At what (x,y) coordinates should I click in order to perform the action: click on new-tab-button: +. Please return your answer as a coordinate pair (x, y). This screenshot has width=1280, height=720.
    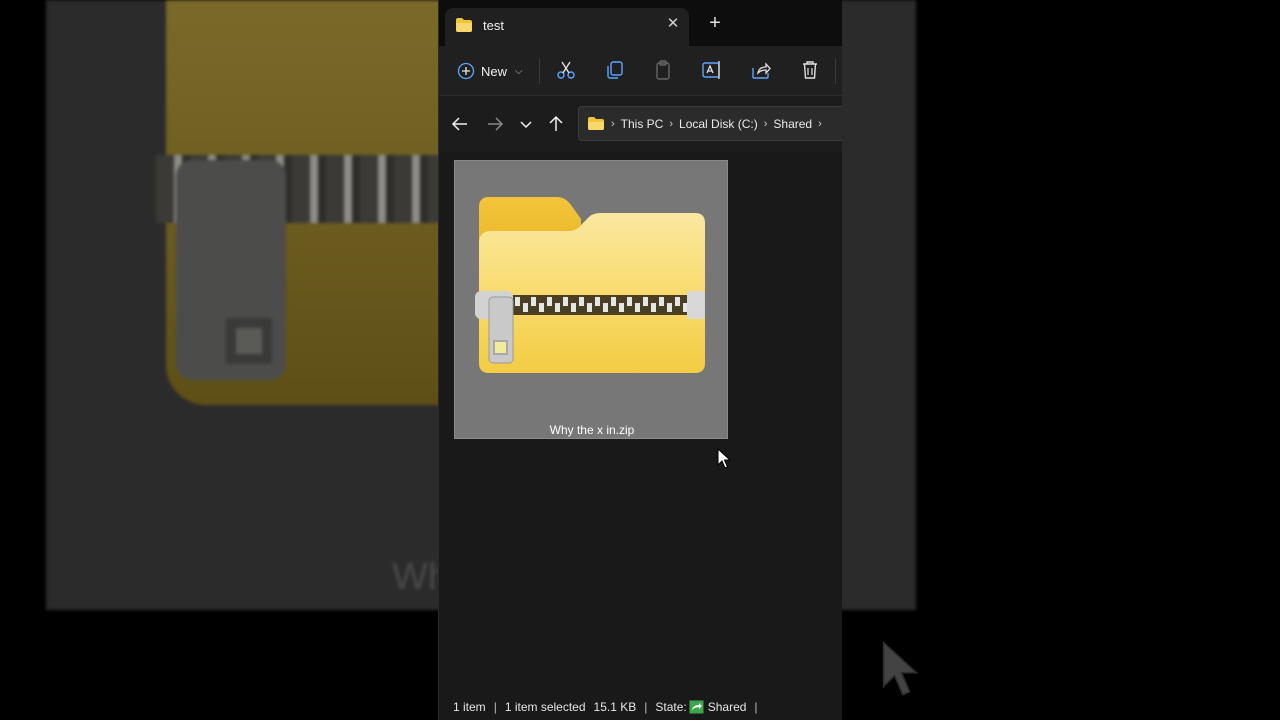
    Looking at the image, I should click on (715, 24).